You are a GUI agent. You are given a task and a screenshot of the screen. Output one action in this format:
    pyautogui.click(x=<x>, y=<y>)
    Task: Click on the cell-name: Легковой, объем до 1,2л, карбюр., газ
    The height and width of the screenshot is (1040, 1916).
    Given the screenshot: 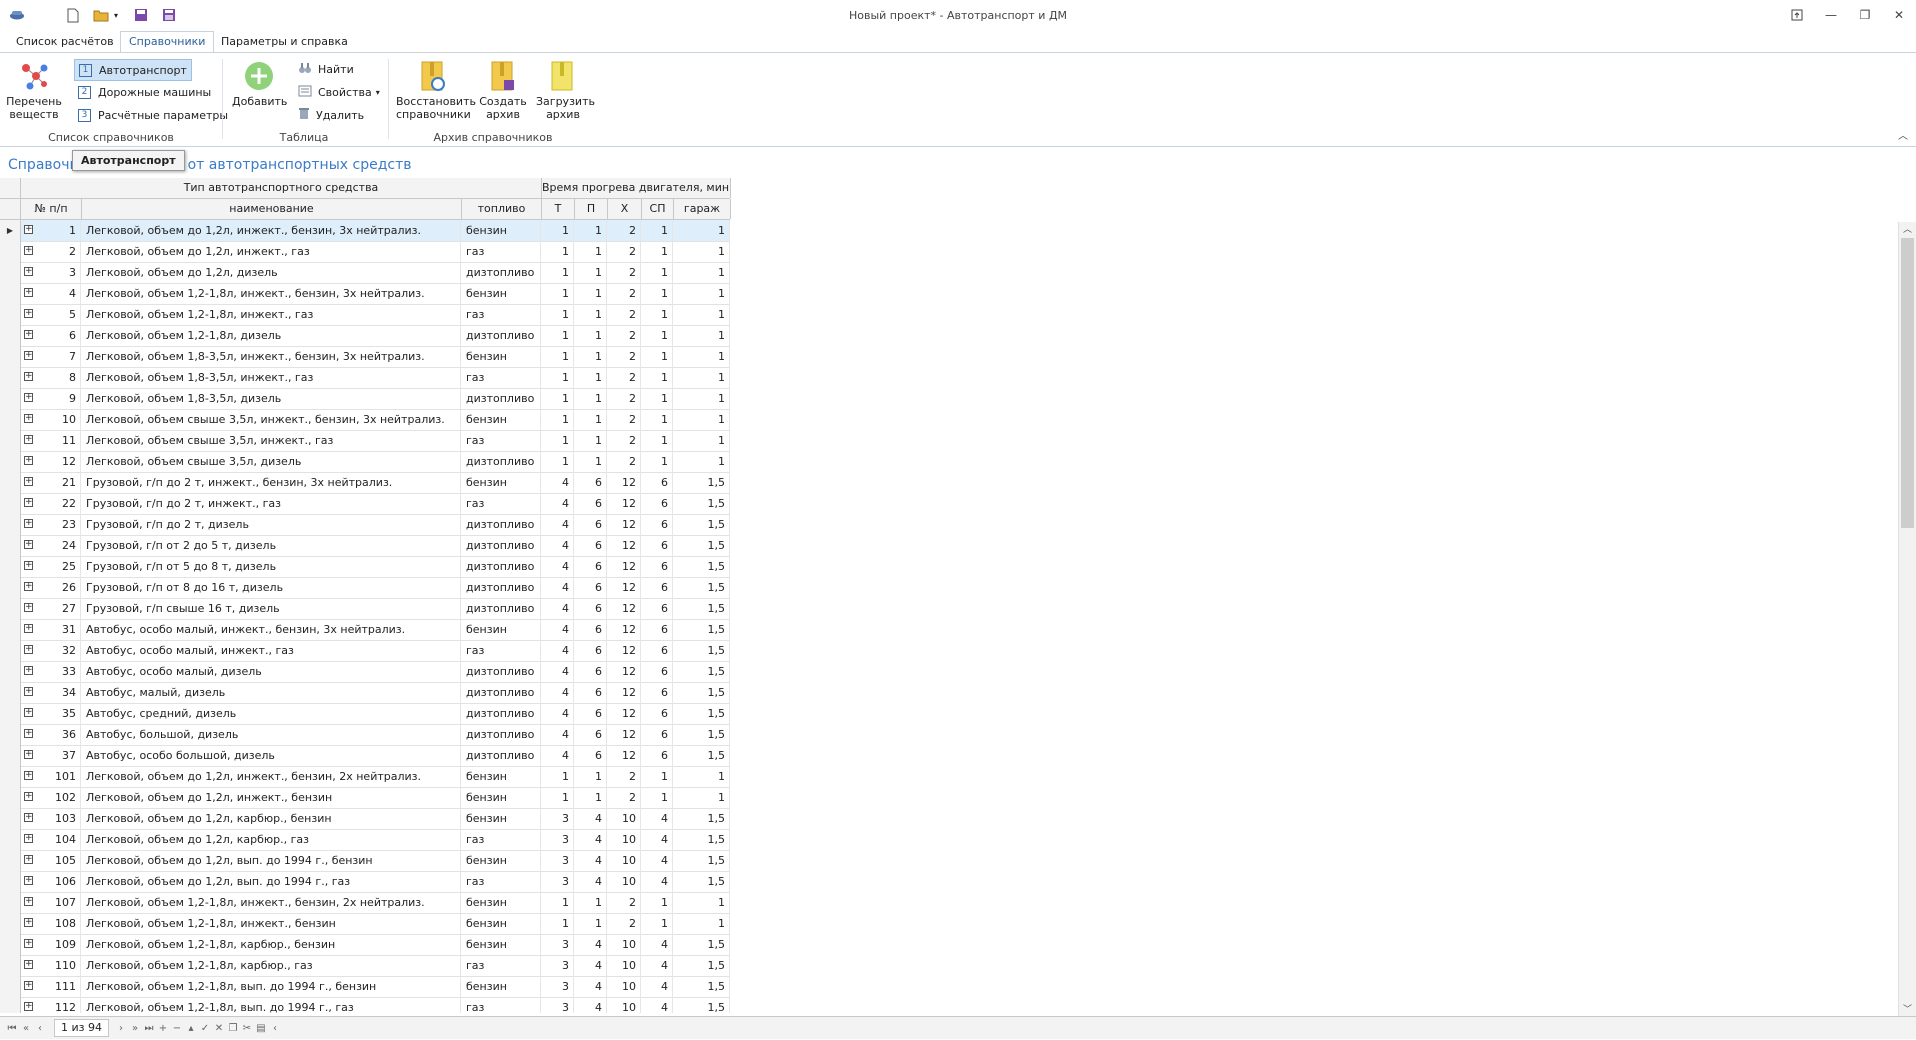 What is the action you would take?
    pyautogui.click(x=271, y=839)
    